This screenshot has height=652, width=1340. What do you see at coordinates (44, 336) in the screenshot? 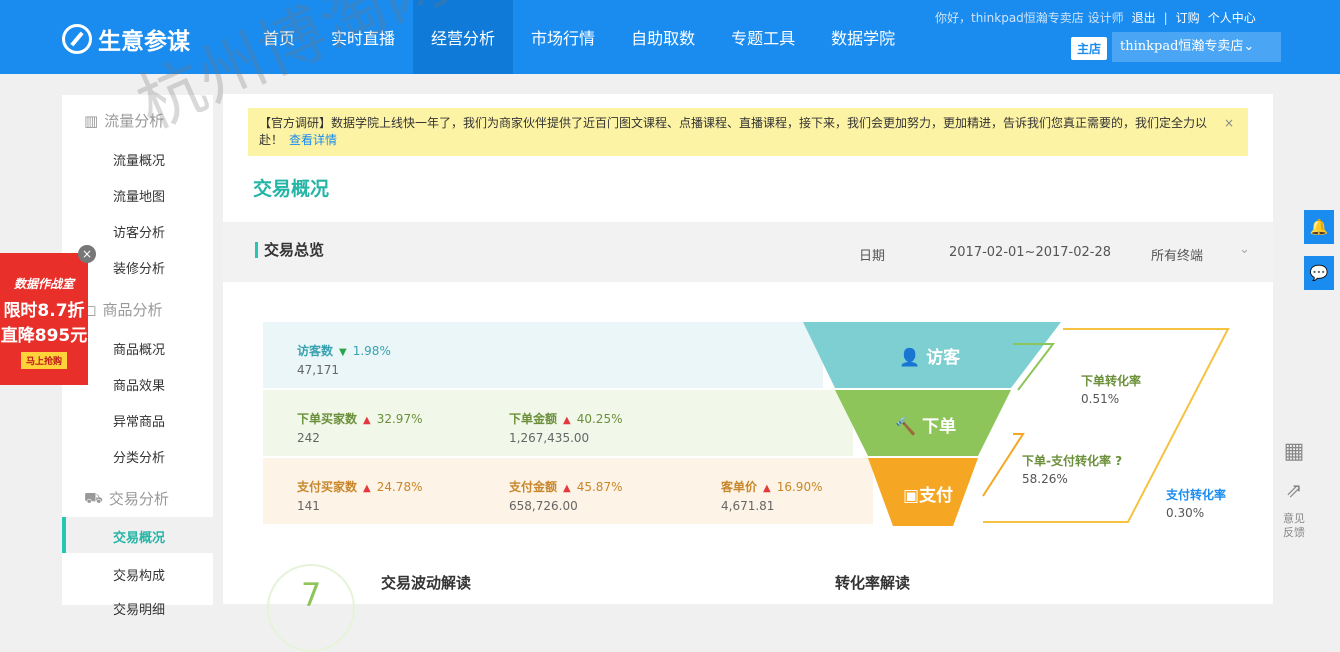
I see `ad-price-cut: 直降895元` at bounding box center [44, 336].